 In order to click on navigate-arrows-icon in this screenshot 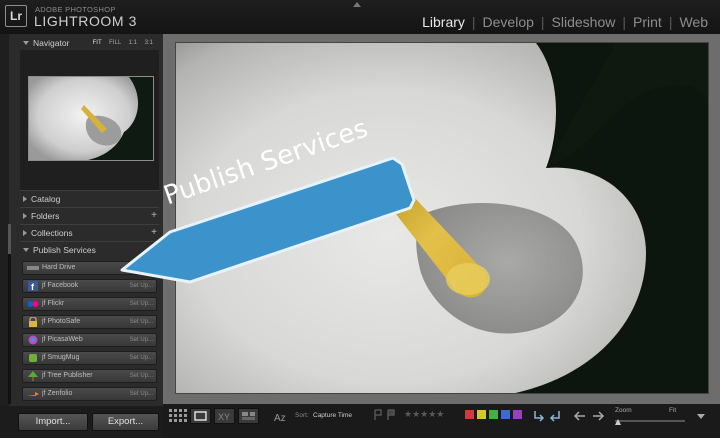, I will do `click(589, 416)`.